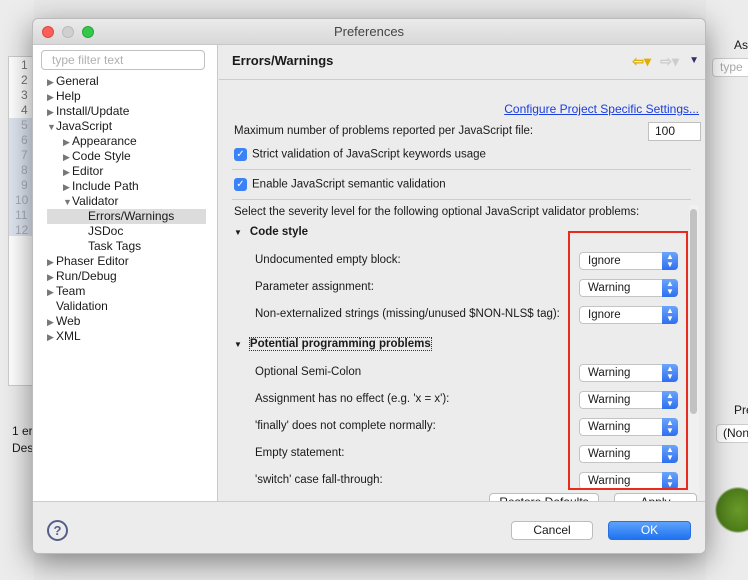  What do you see at coordinates (462, 62) in the screenshot?
I see `page-header: Errors/Warnings ⇦▾ ⇨▾ ▼` at bounding box center [462, 62].